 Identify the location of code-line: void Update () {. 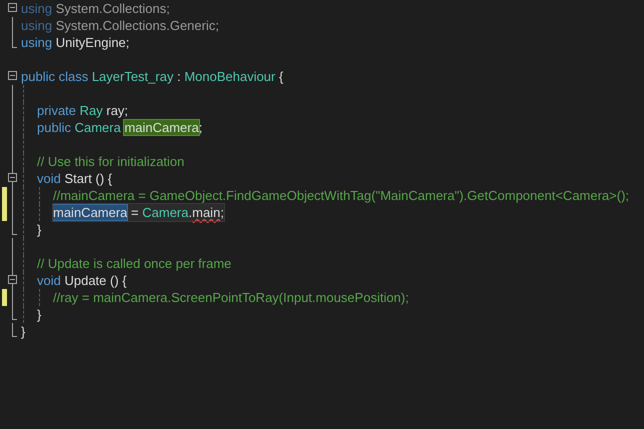
(82, 280).